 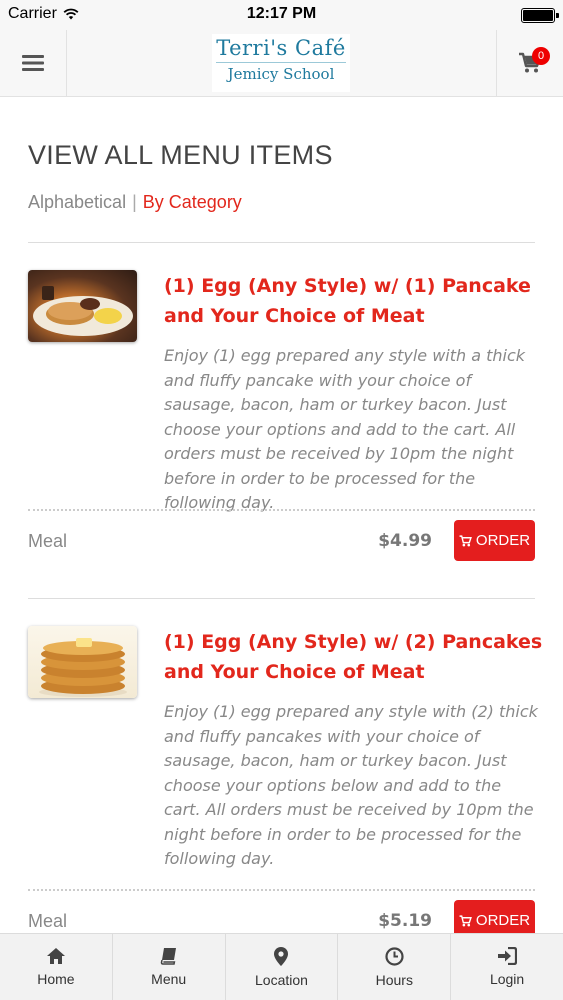 I want to click on sign-in-icon, so click(x=508, y=956).